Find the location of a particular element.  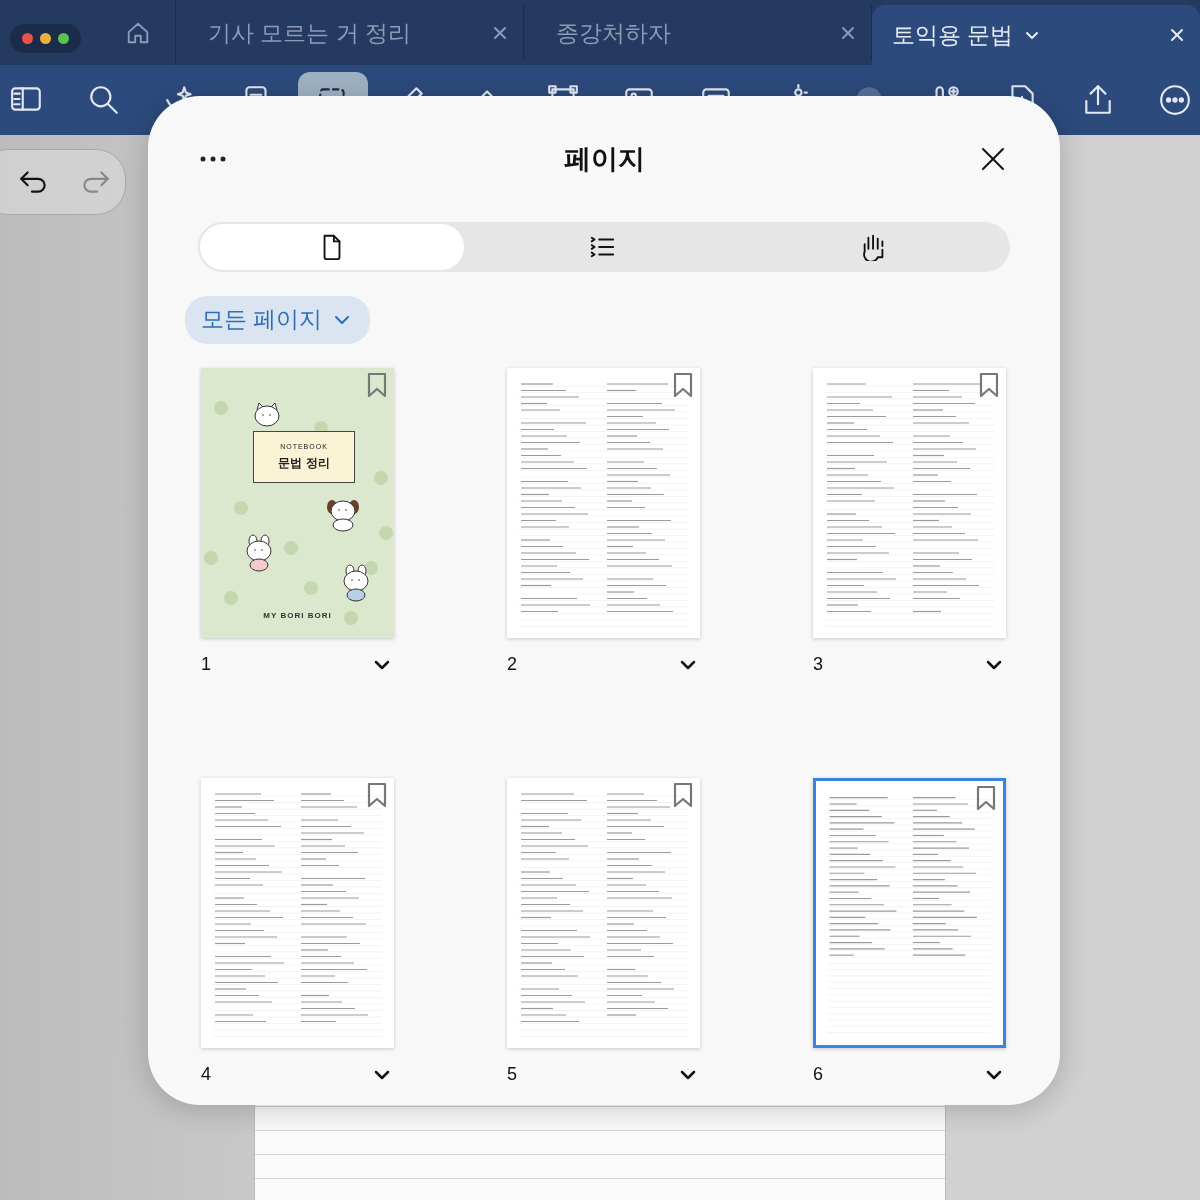

page-number: 1 is located at coordinates (206, 664).